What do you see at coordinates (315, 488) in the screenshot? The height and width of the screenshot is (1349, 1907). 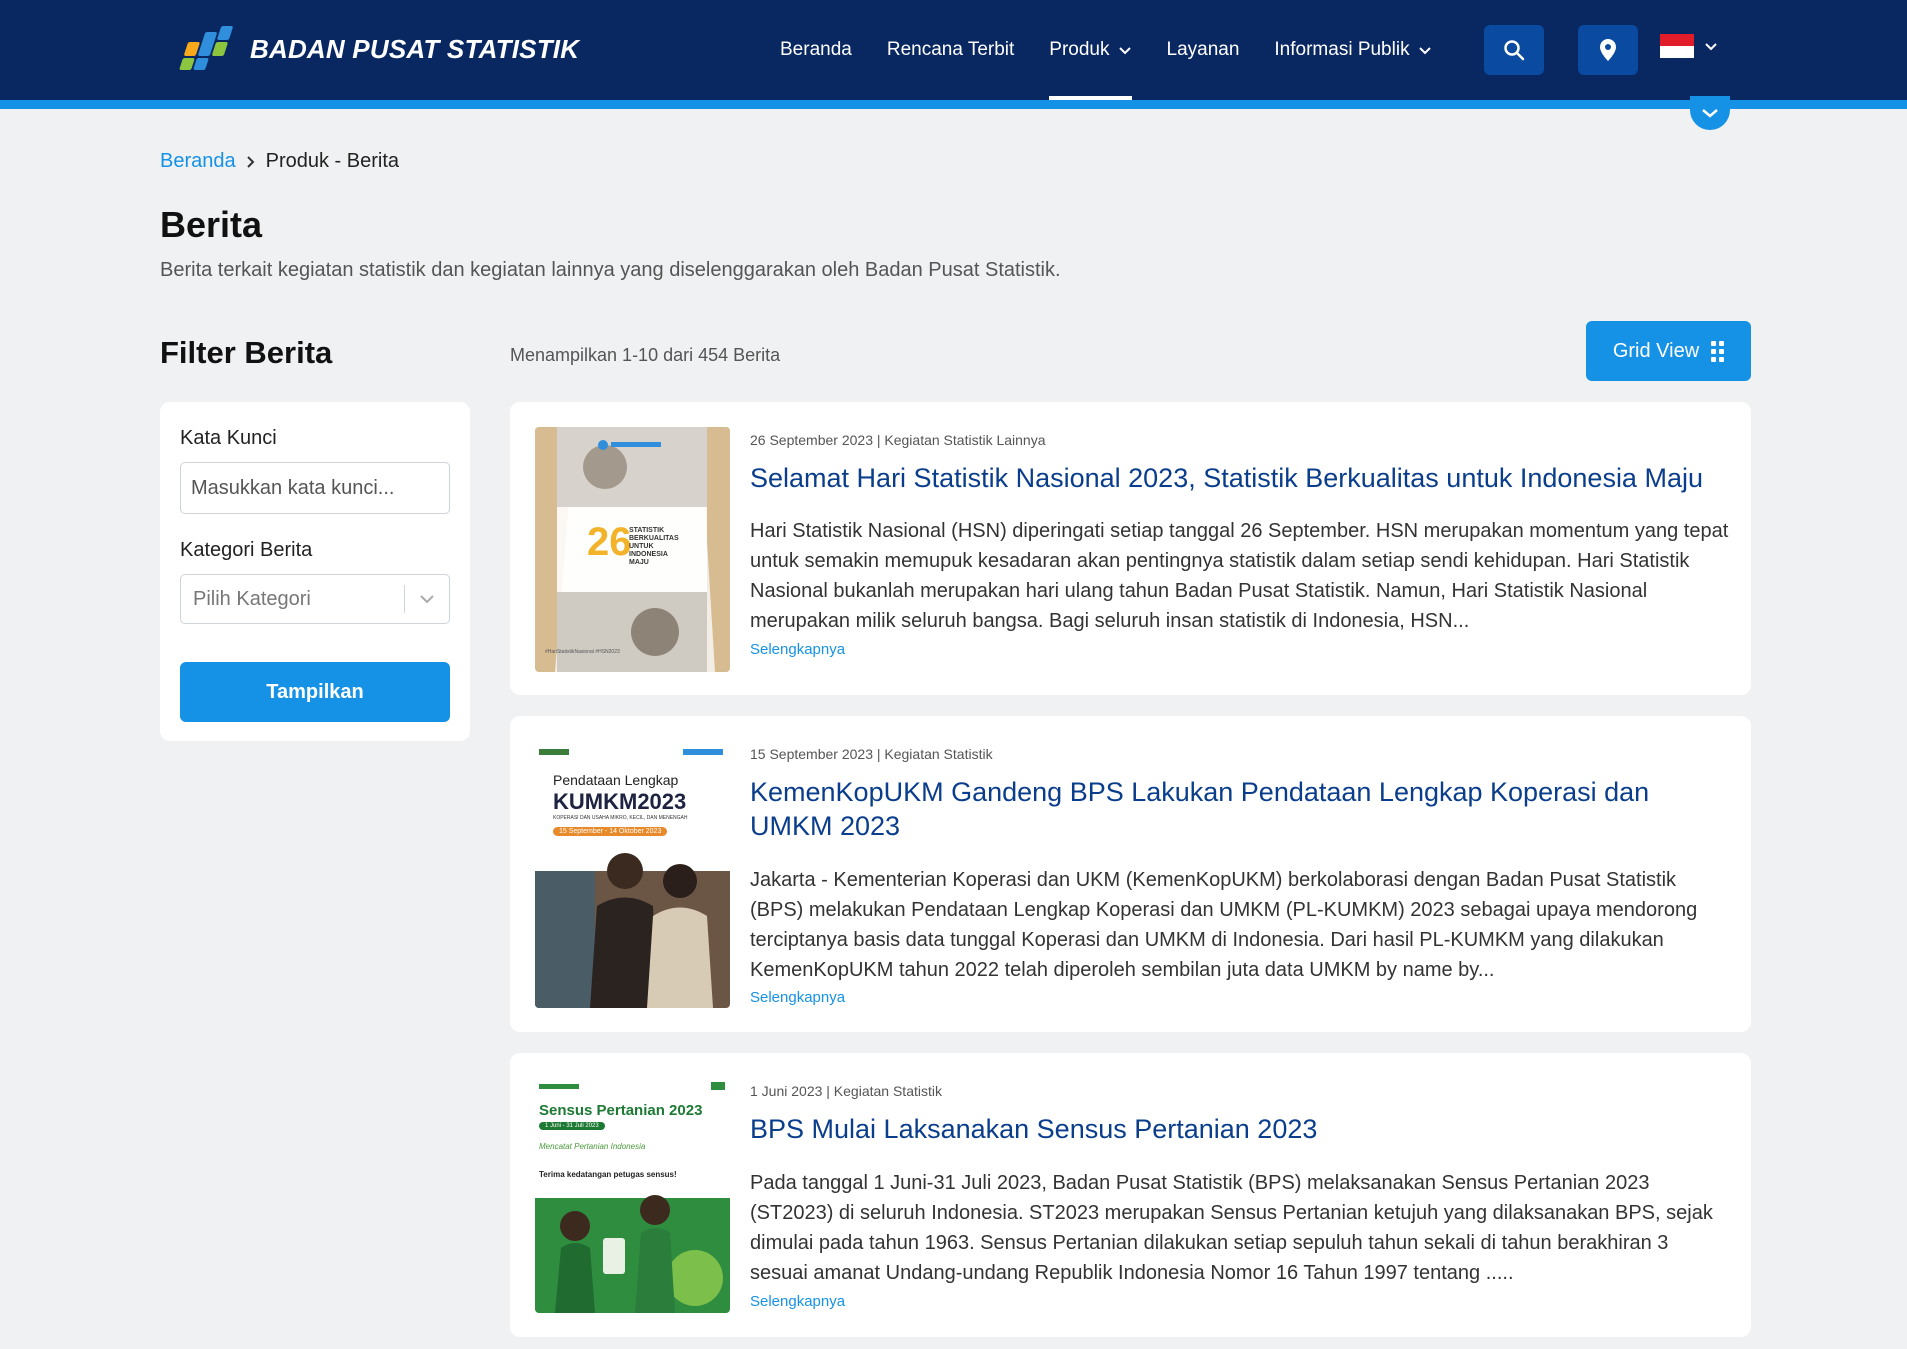 I see `keyword-input` at bounding box center [315, 488].